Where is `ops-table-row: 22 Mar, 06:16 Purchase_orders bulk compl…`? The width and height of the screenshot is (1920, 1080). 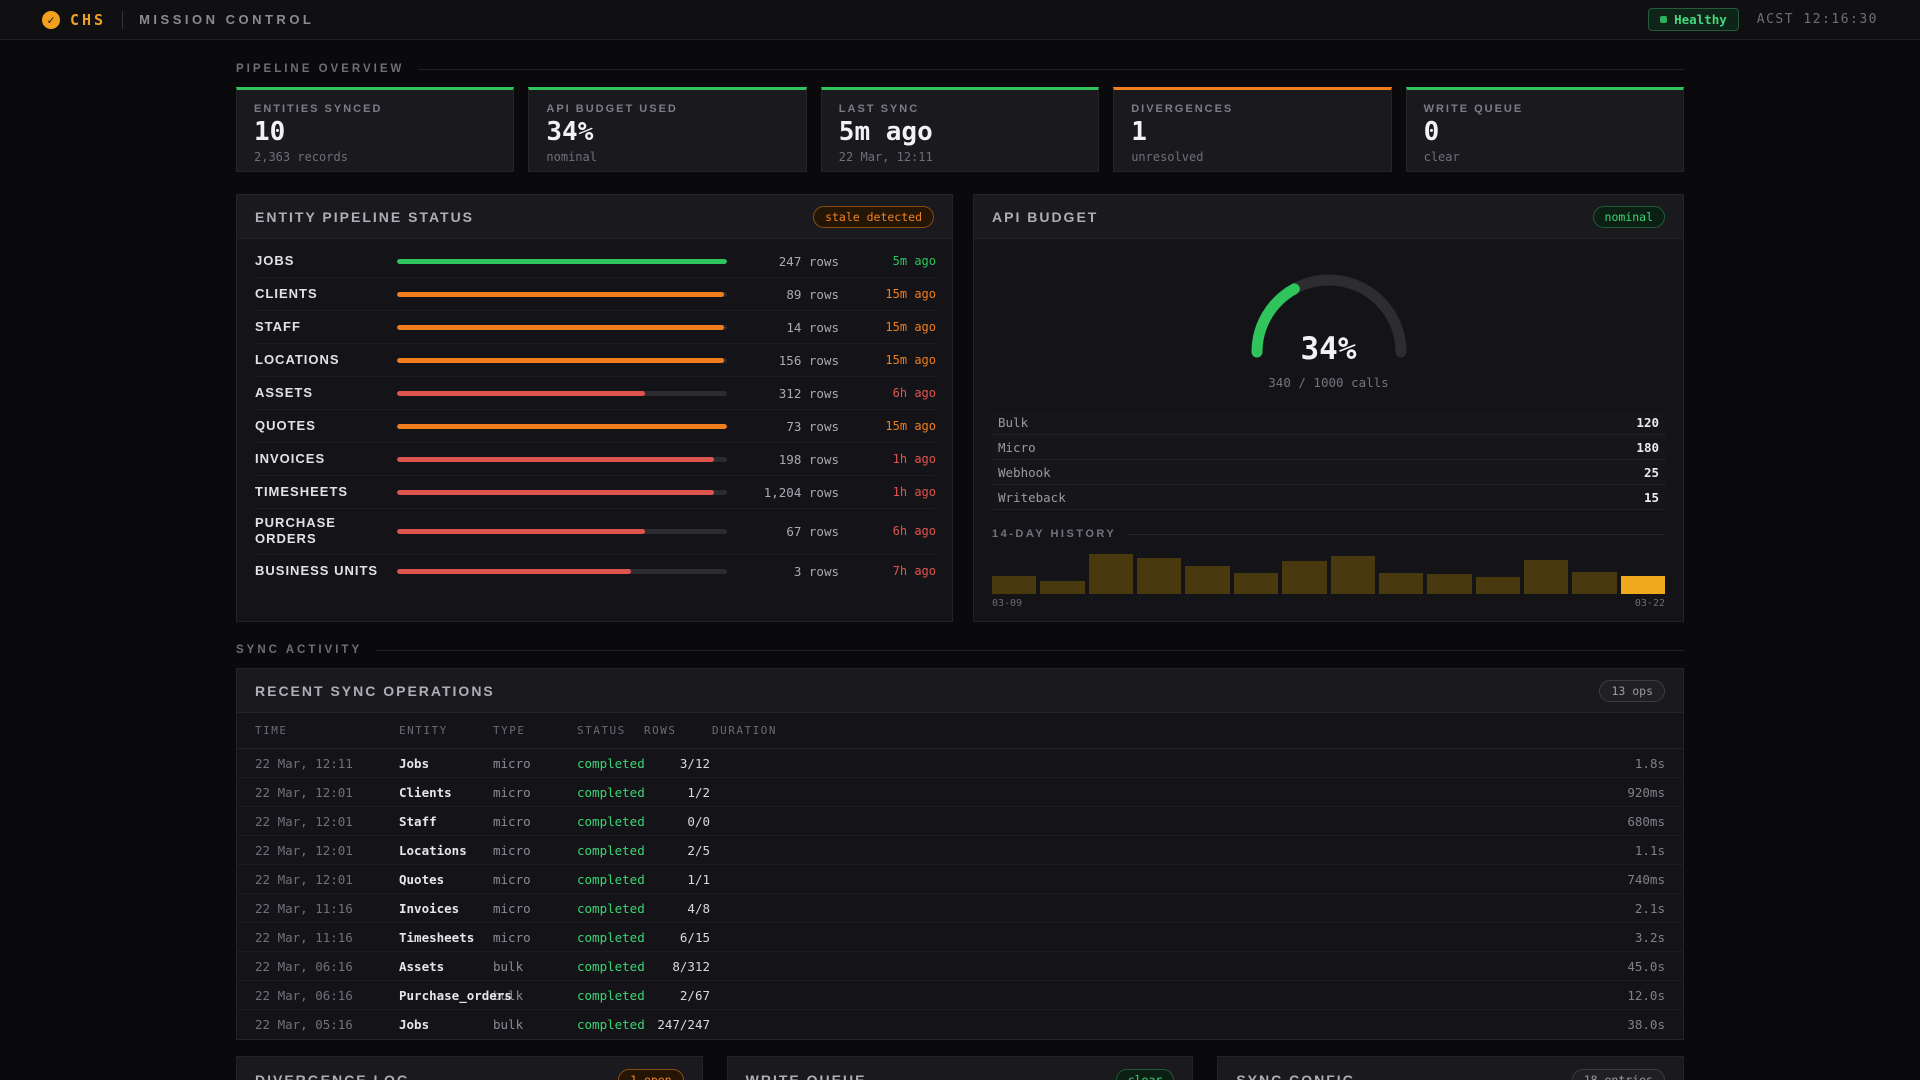 ops-table-row: 22 Mar, 06:16 Purchase_orders bulk compl… is located at coordinates (960, 995).